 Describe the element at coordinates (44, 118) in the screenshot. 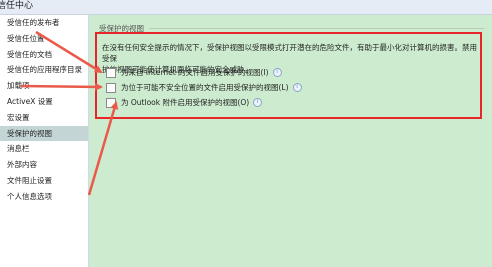

I see `sidebar-item-macro-settings: 宏设置` at that location.